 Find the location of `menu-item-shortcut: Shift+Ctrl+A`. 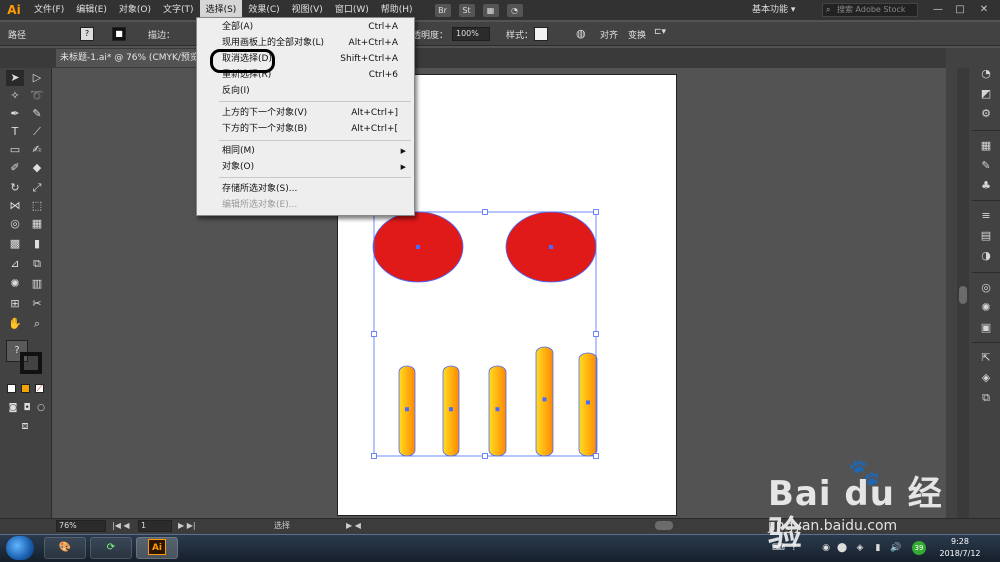

menu-item-shortcut: Shift+Ctrl+A is located at coordinates (369, 59).